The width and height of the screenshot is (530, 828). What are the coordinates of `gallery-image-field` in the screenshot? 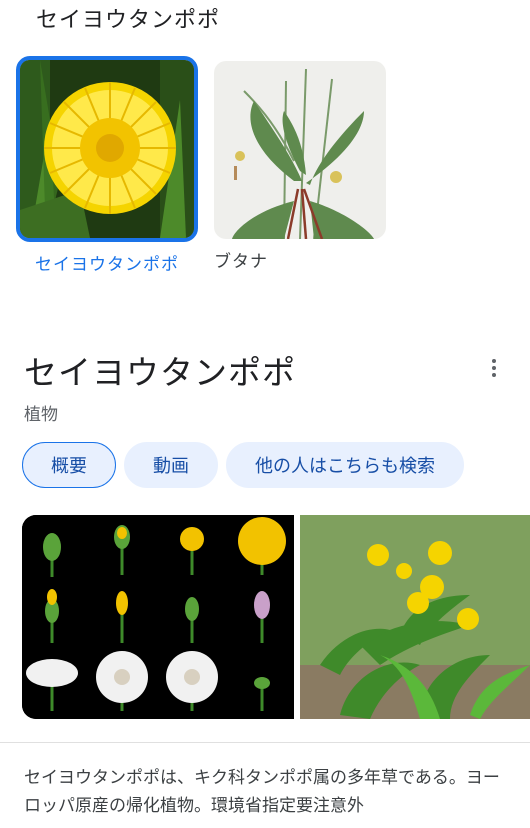 It's located at (415, 617).